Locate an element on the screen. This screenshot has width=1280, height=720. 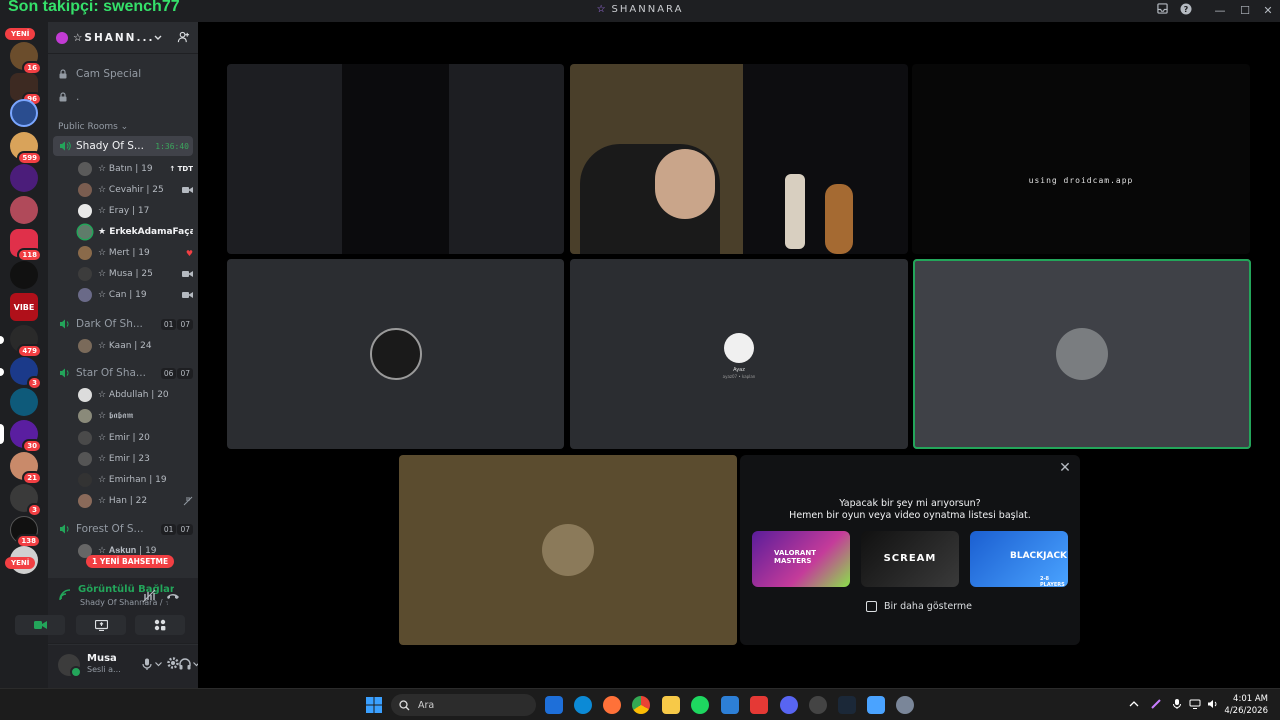
server-icon: 30 is located at coordinates (26, 436).